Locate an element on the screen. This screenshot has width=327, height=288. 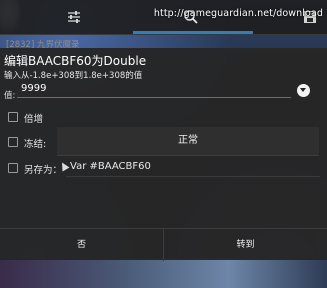
freeze-mode-select: 正常 is located at coordinates (188, 141).